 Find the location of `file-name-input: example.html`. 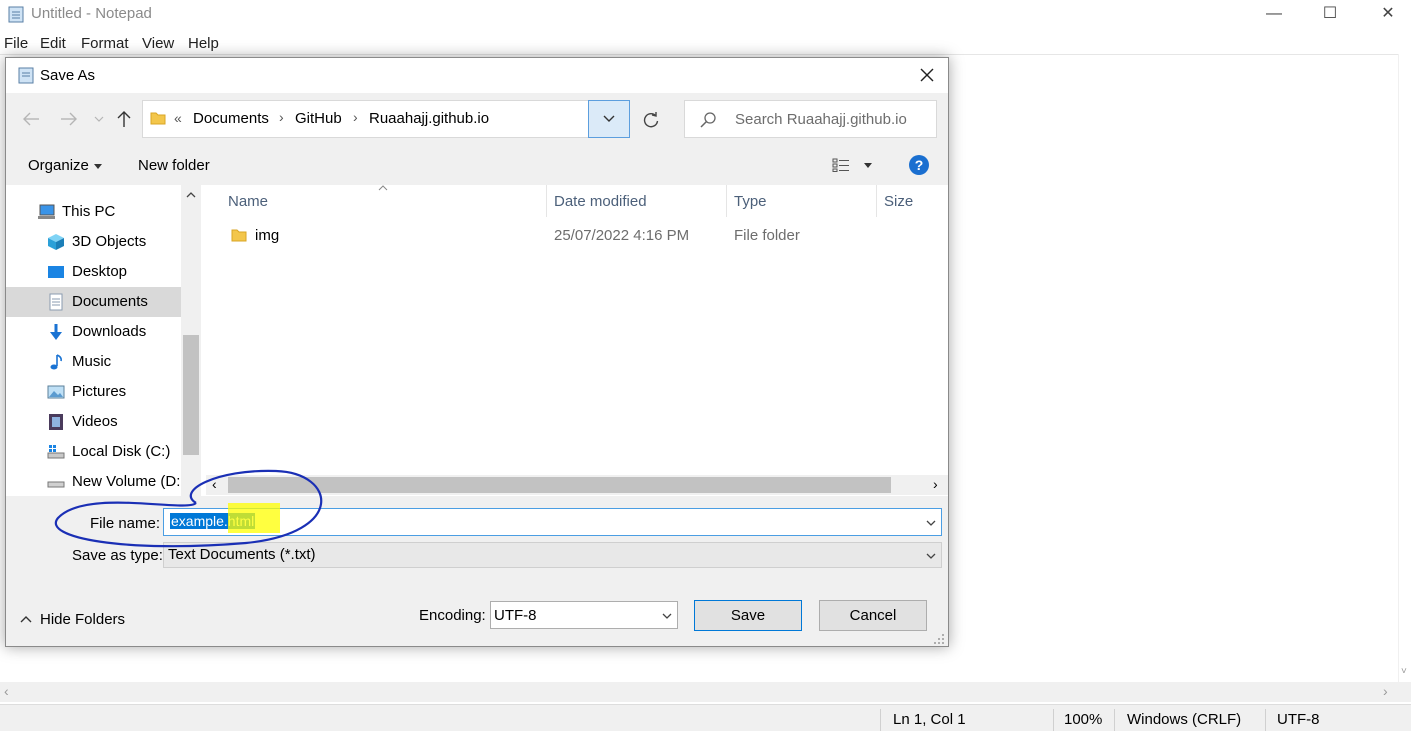

file-name-input: example.html is located at coordinates (552, 522).